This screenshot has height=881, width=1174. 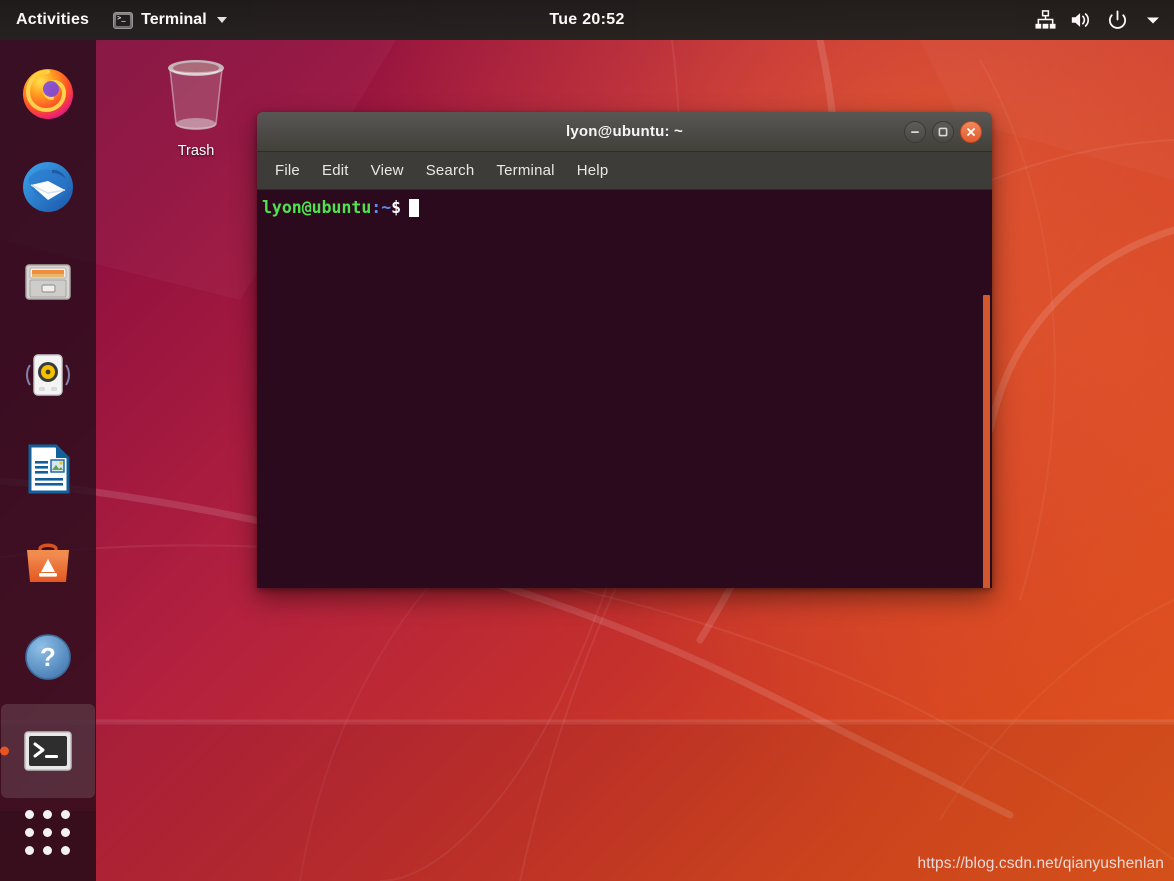 I want to click on window-controls, so click(x=943, y=131).